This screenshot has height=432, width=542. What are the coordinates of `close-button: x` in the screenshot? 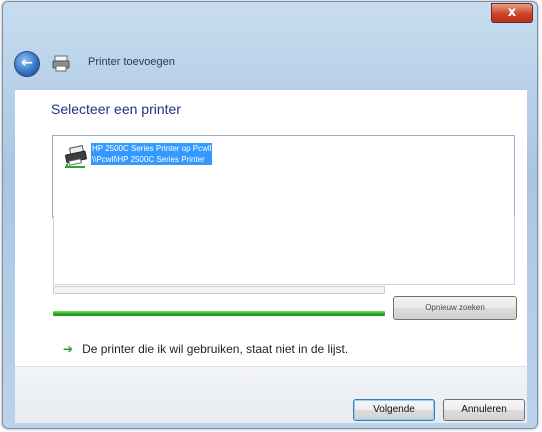 It's located at (512, 13).